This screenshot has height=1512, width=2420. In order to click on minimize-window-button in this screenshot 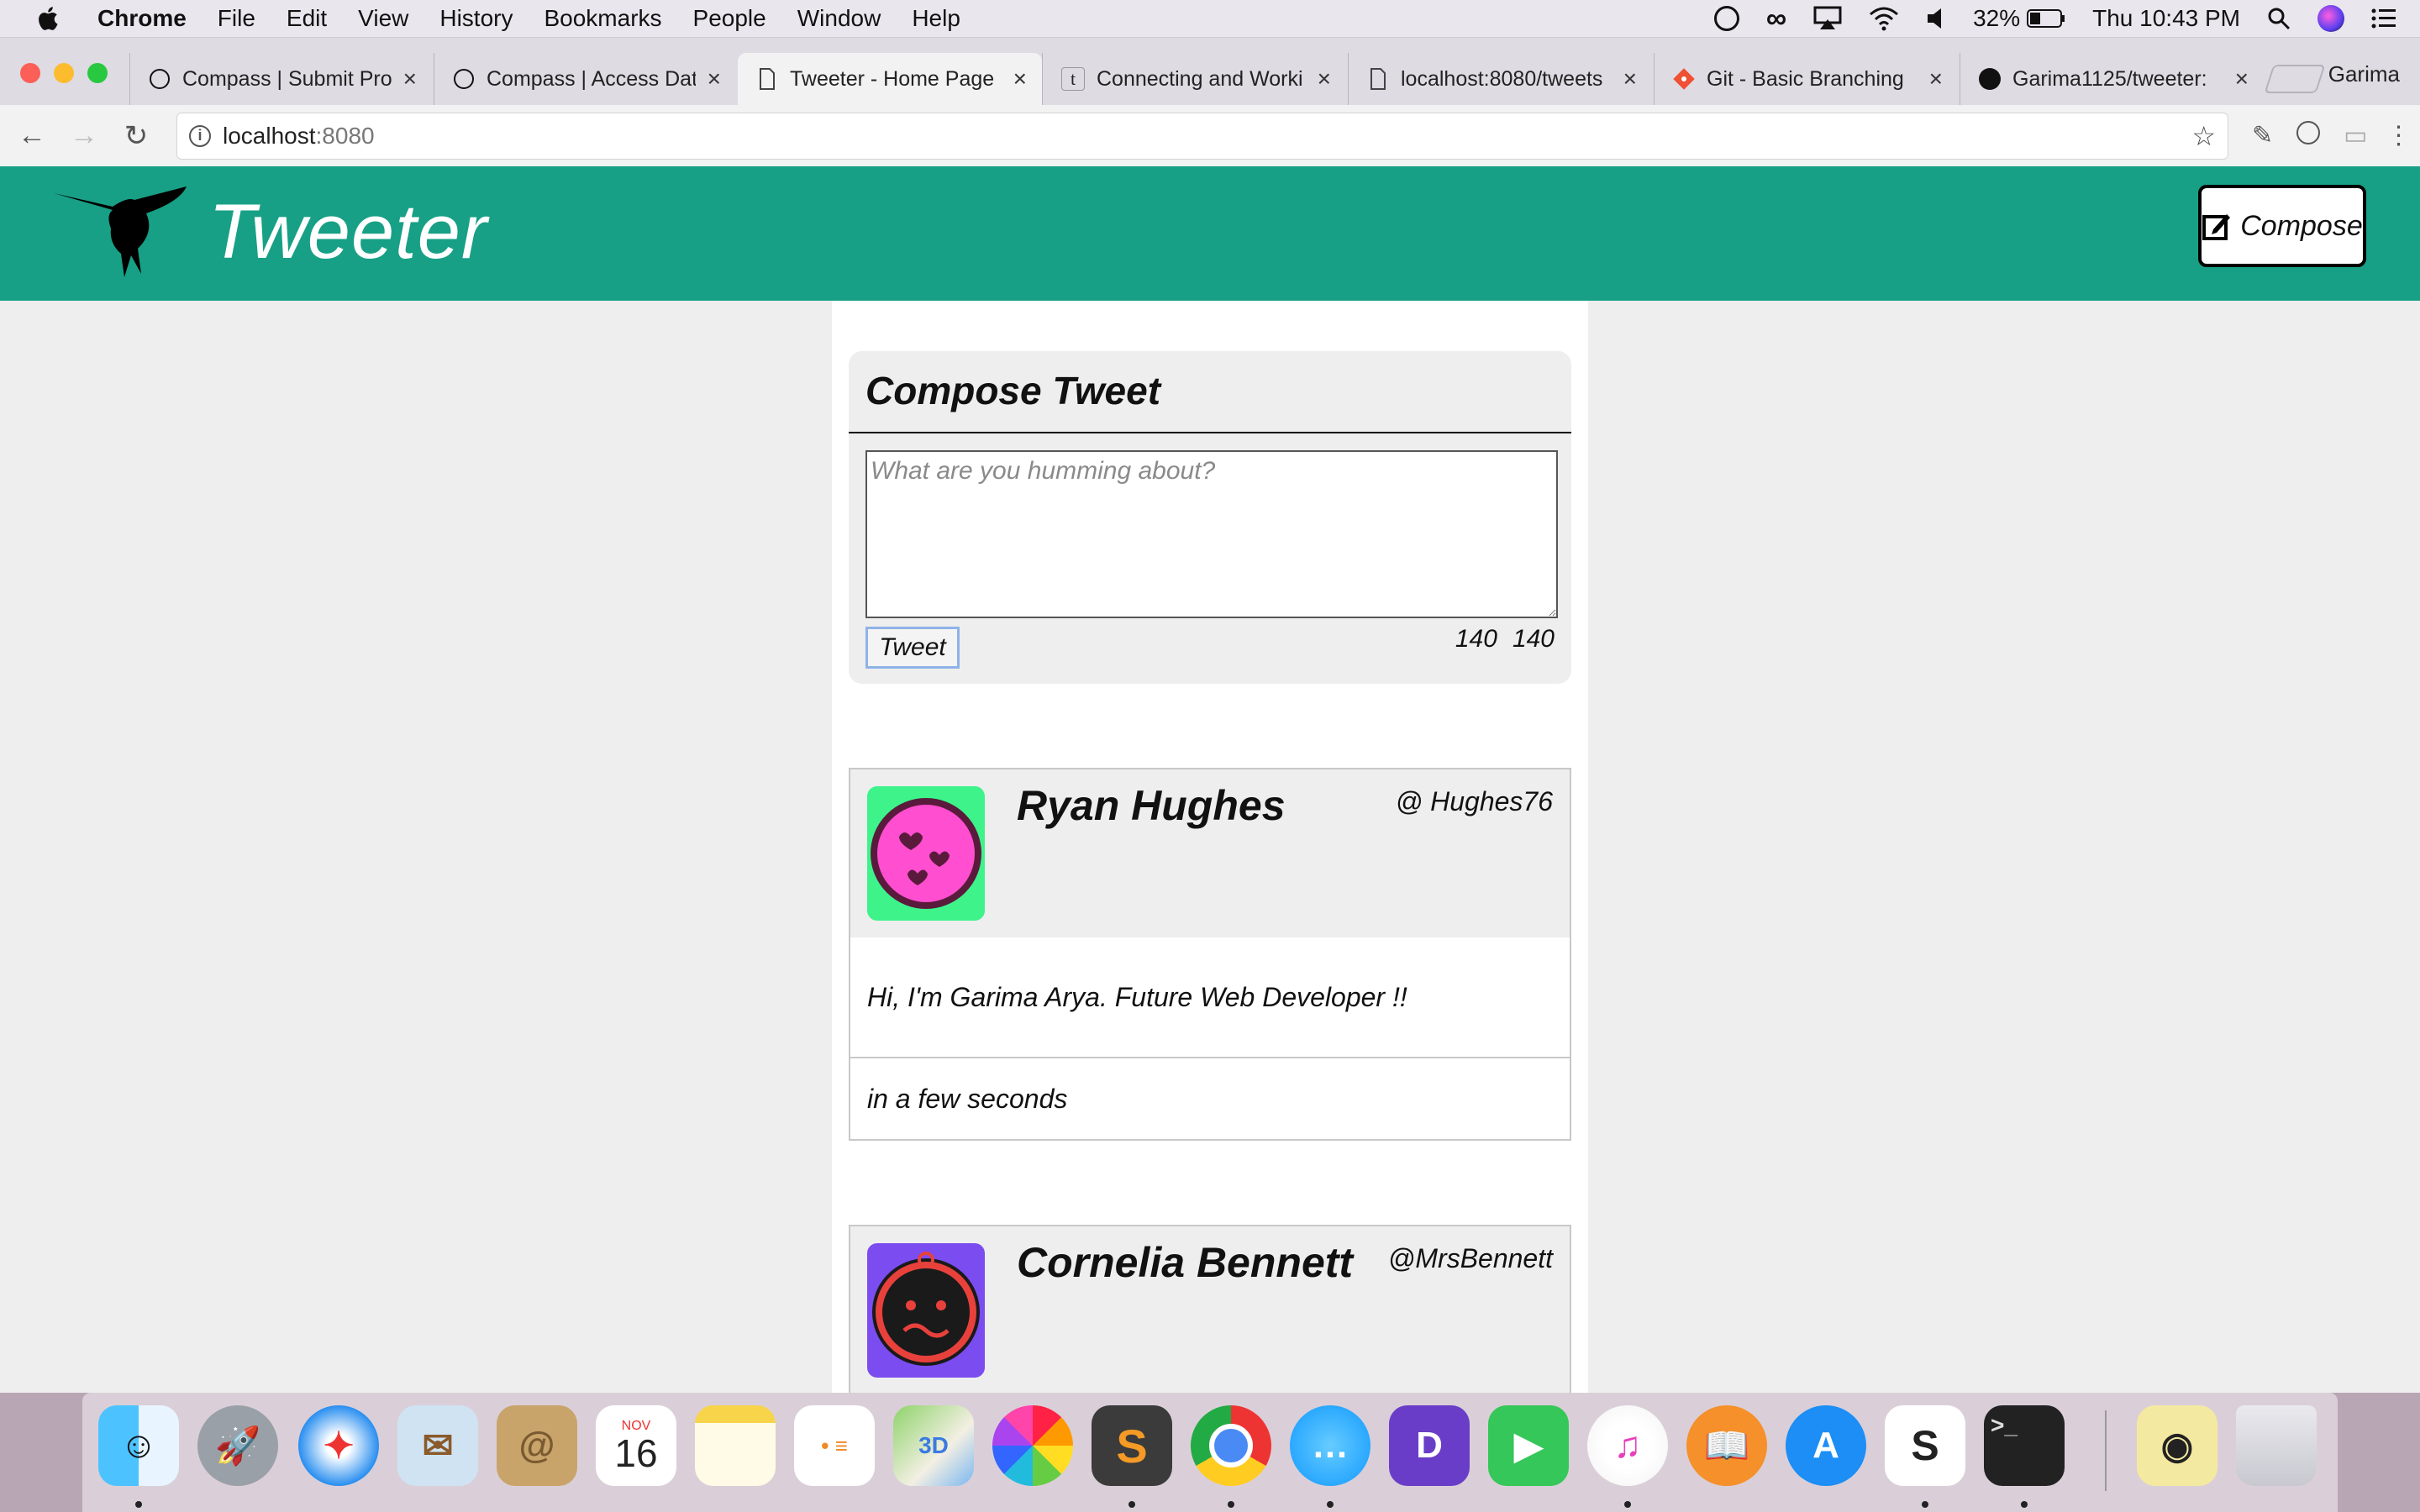, I will do `click(64, 73)`.